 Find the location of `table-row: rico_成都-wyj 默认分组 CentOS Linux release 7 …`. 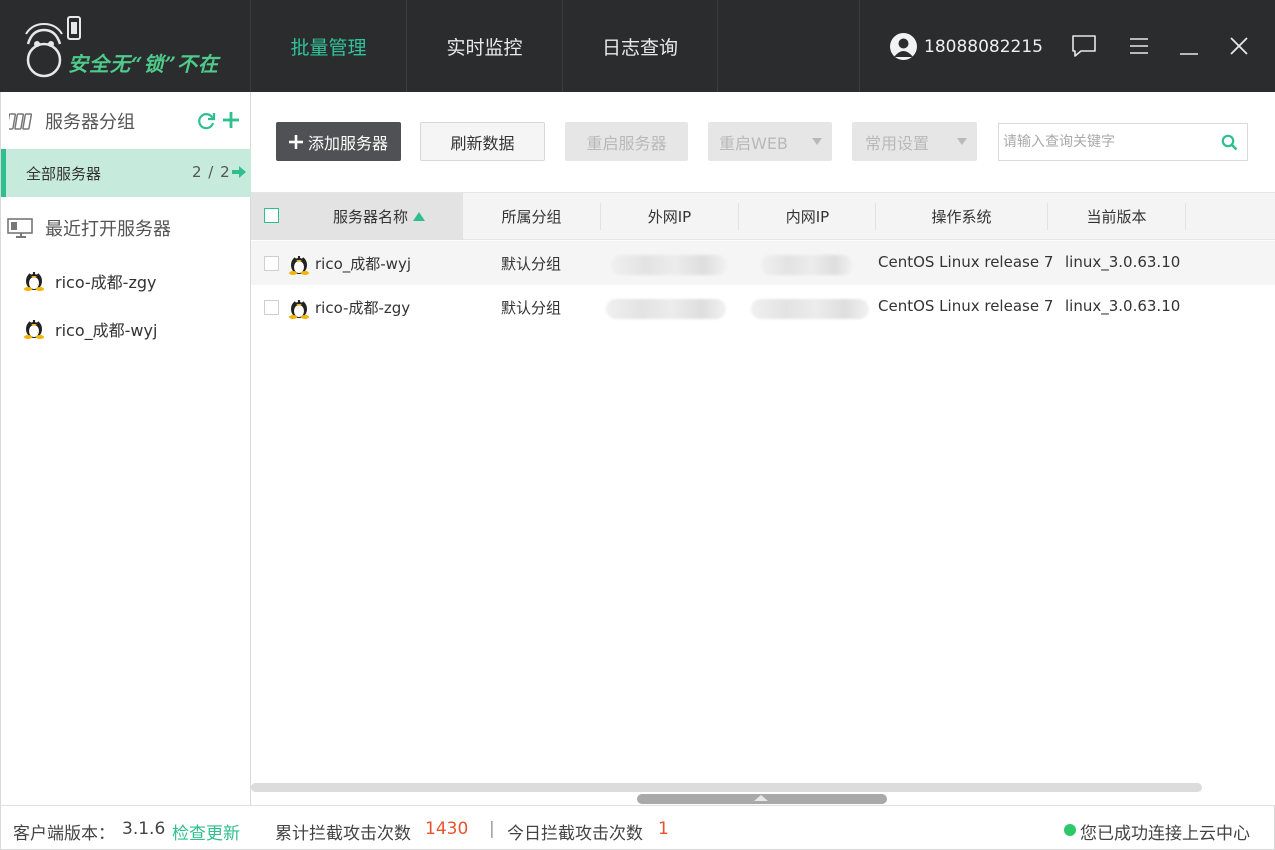

table-row: rico_成都-wyj 默认分组 CentOS Linux release 7 … is located at coordinates (763, 263).